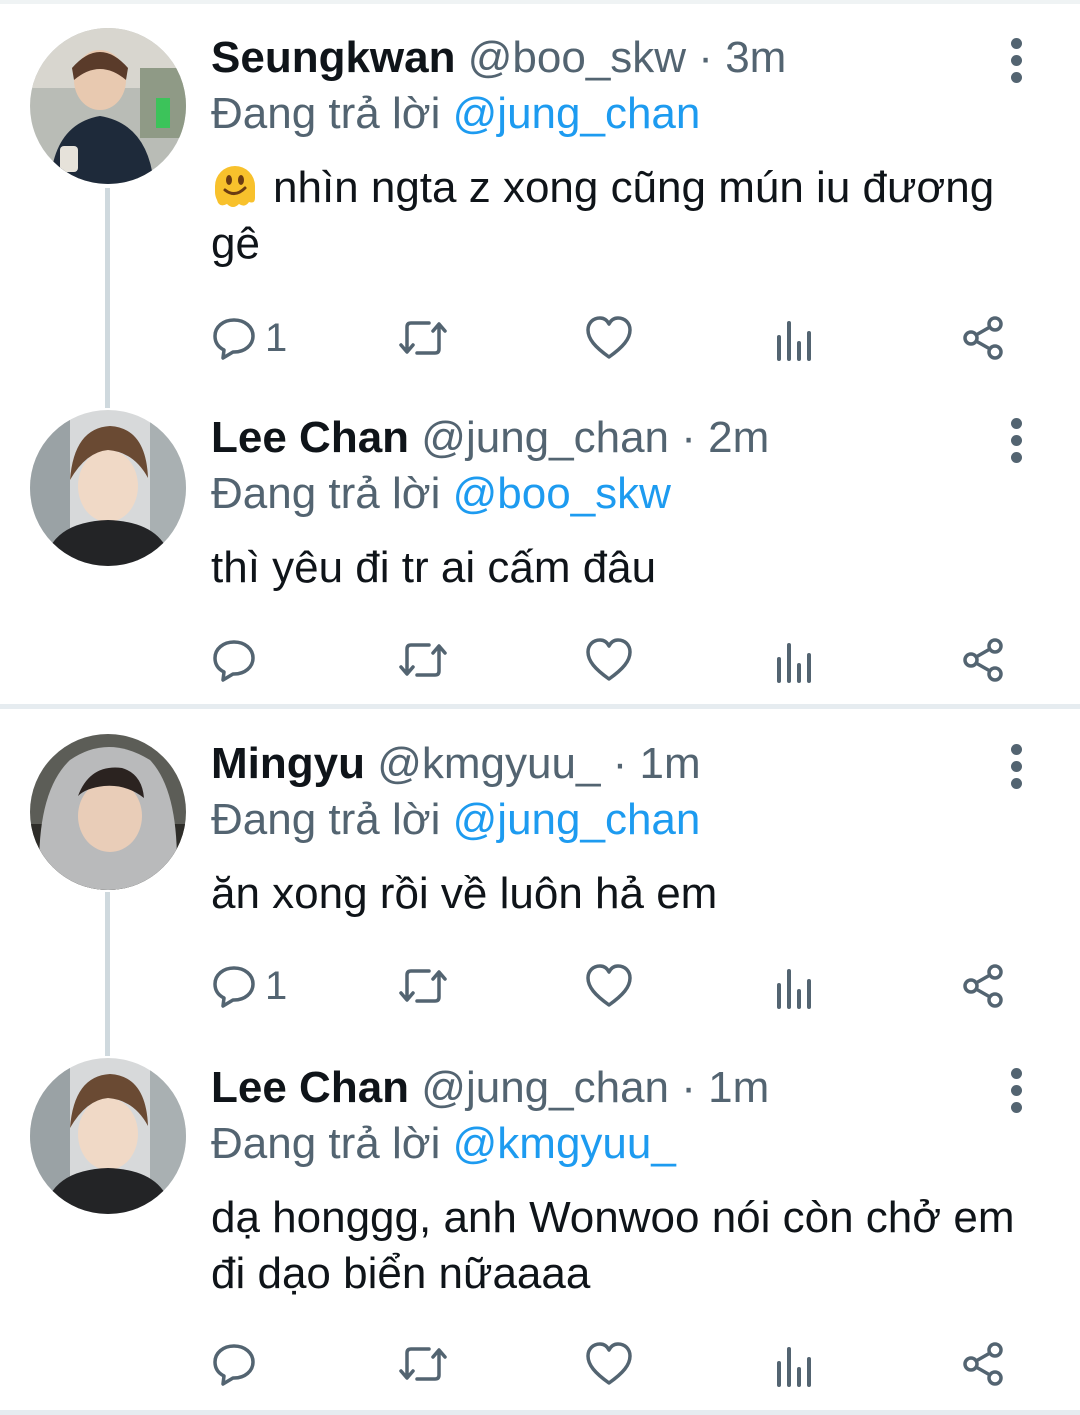 The image size is (1080, 1415). Describe the element at coordinates (288, 763) in the screenshot. I see `display-name: Mingyu` at that location.